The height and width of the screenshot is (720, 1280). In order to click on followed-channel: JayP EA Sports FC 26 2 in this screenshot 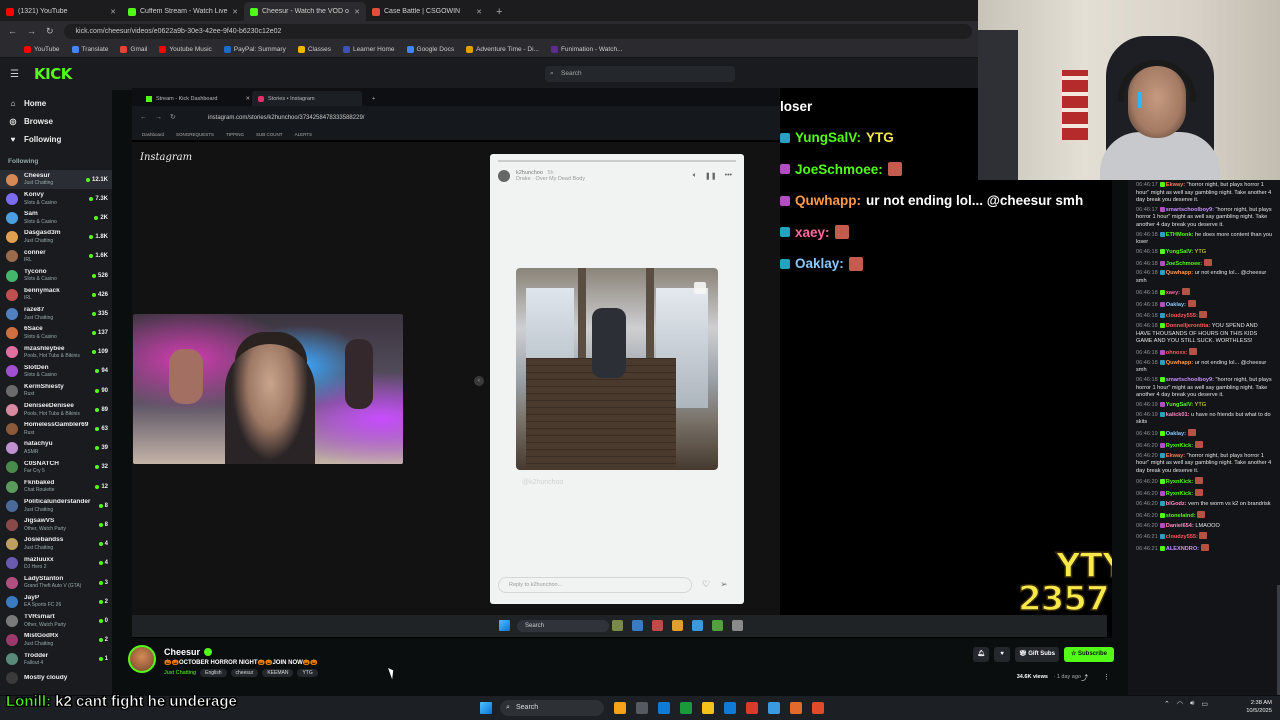, I will do `click(56, 601)`.